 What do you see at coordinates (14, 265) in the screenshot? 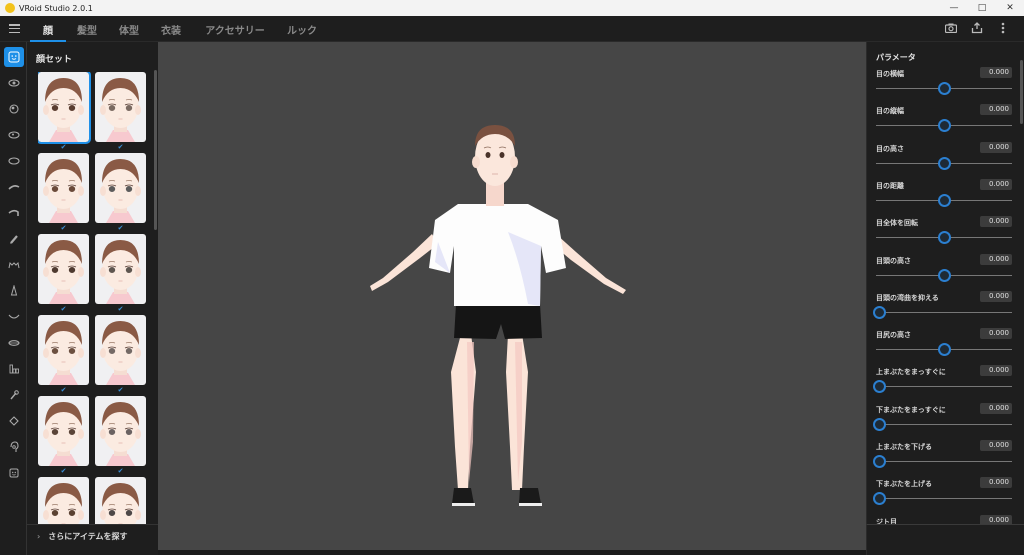
I see `eyeline-shape-icon` at bounding box center [14, 265].